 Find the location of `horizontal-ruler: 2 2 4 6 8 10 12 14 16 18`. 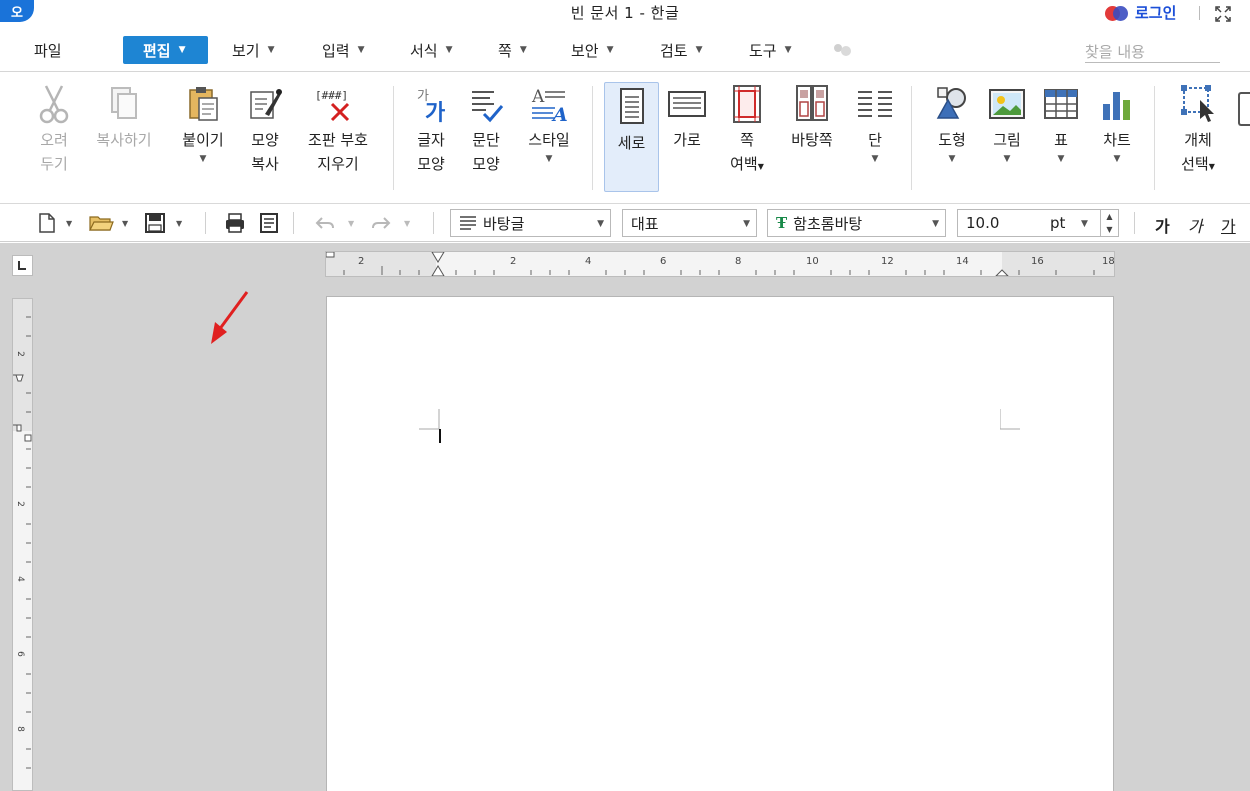

horizontal-ruler: 2 2 4 6 8 10 12 14 16 18 is located at coordinates (720, 264).